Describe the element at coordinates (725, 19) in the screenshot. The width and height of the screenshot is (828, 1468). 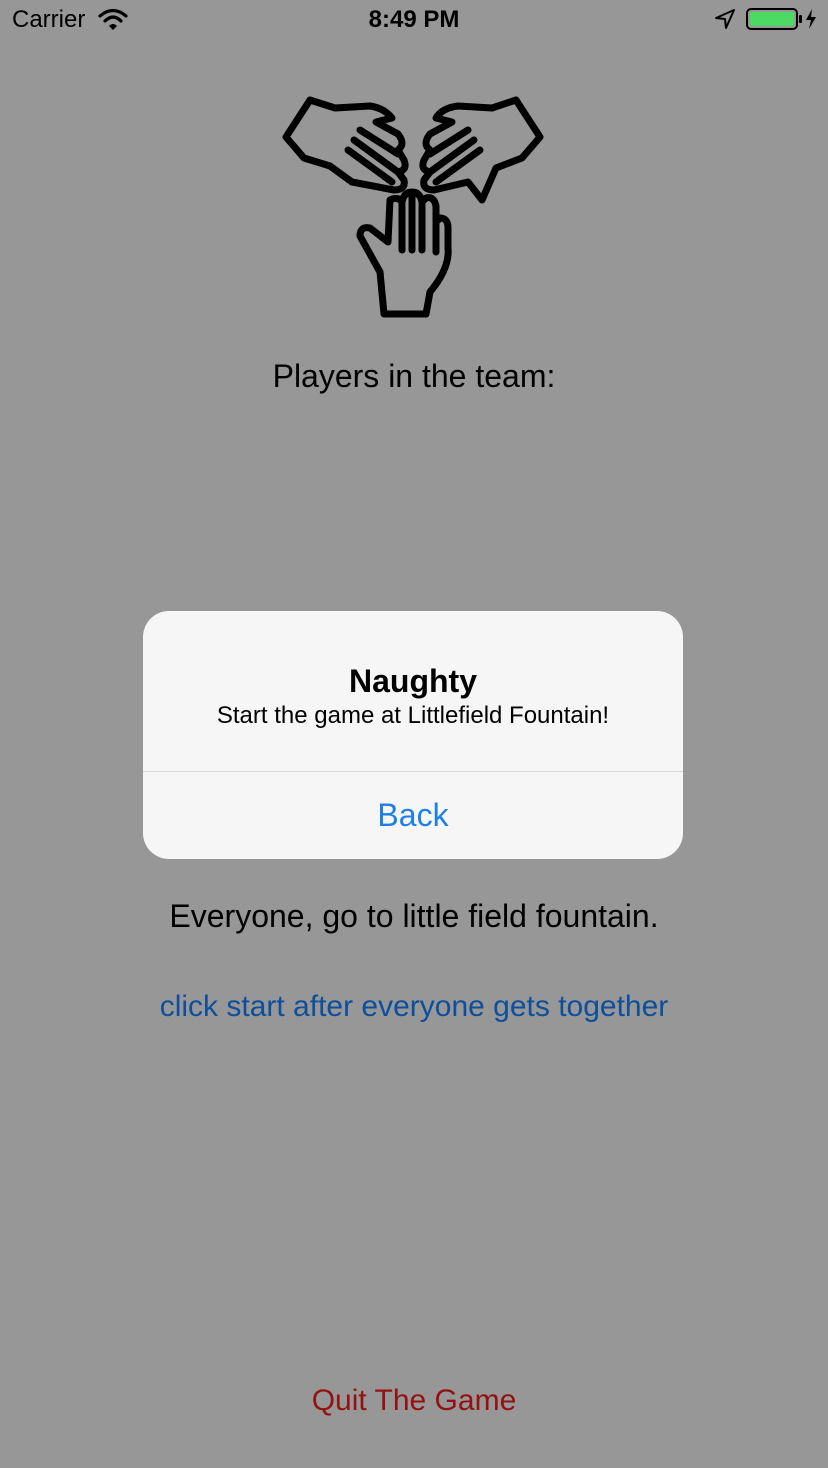
I see `location-arrow-icon` at that location.